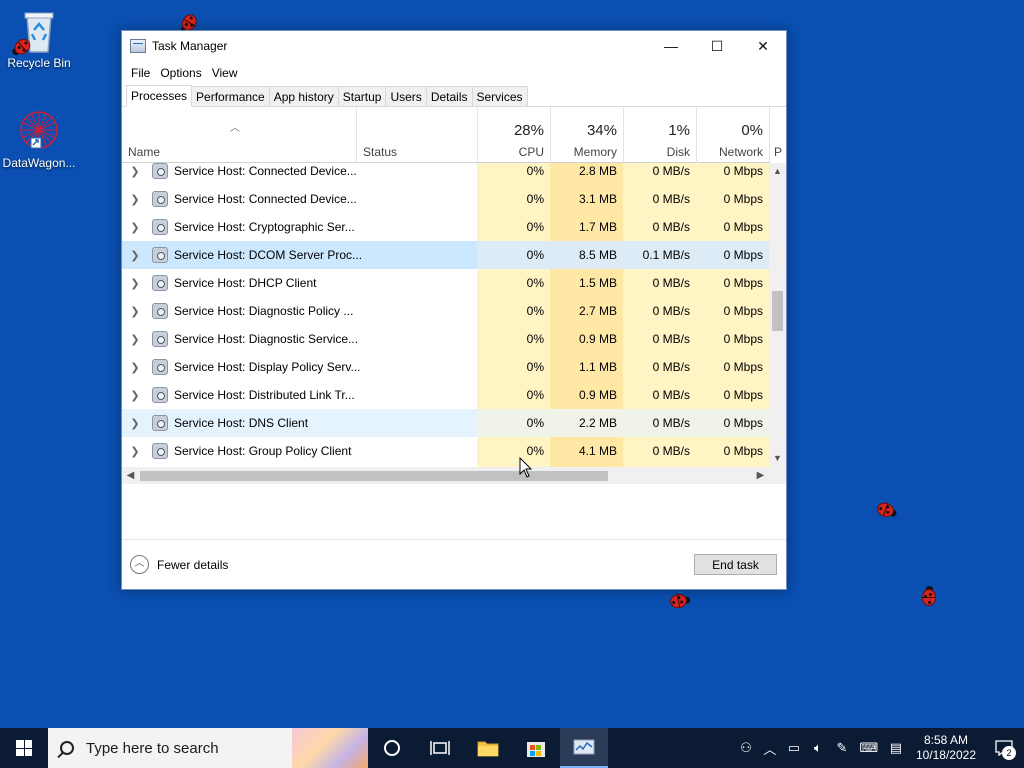 The image size is (1024, 768). What do you see at coordinates (586, 227) in the screenshot?
I see `memory-cell: 1.7 MB` at bounding box center [586, 227].